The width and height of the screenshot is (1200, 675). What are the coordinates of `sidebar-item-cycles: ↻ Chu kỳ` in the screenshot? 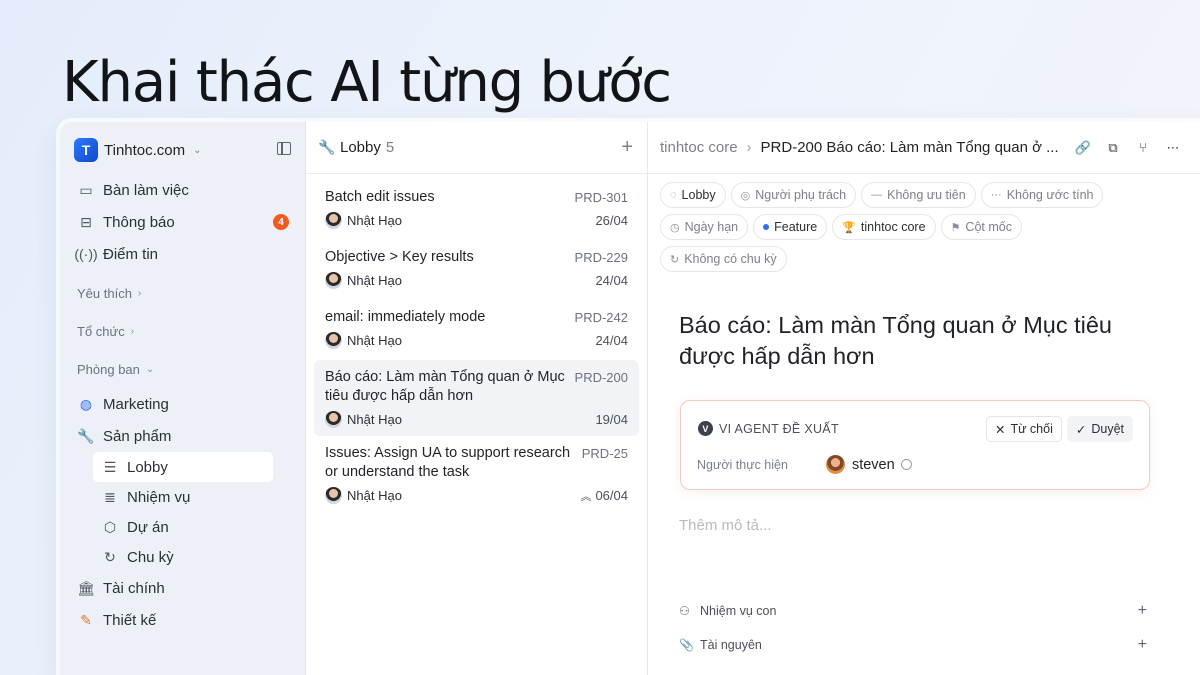 It's located at (183, 557).